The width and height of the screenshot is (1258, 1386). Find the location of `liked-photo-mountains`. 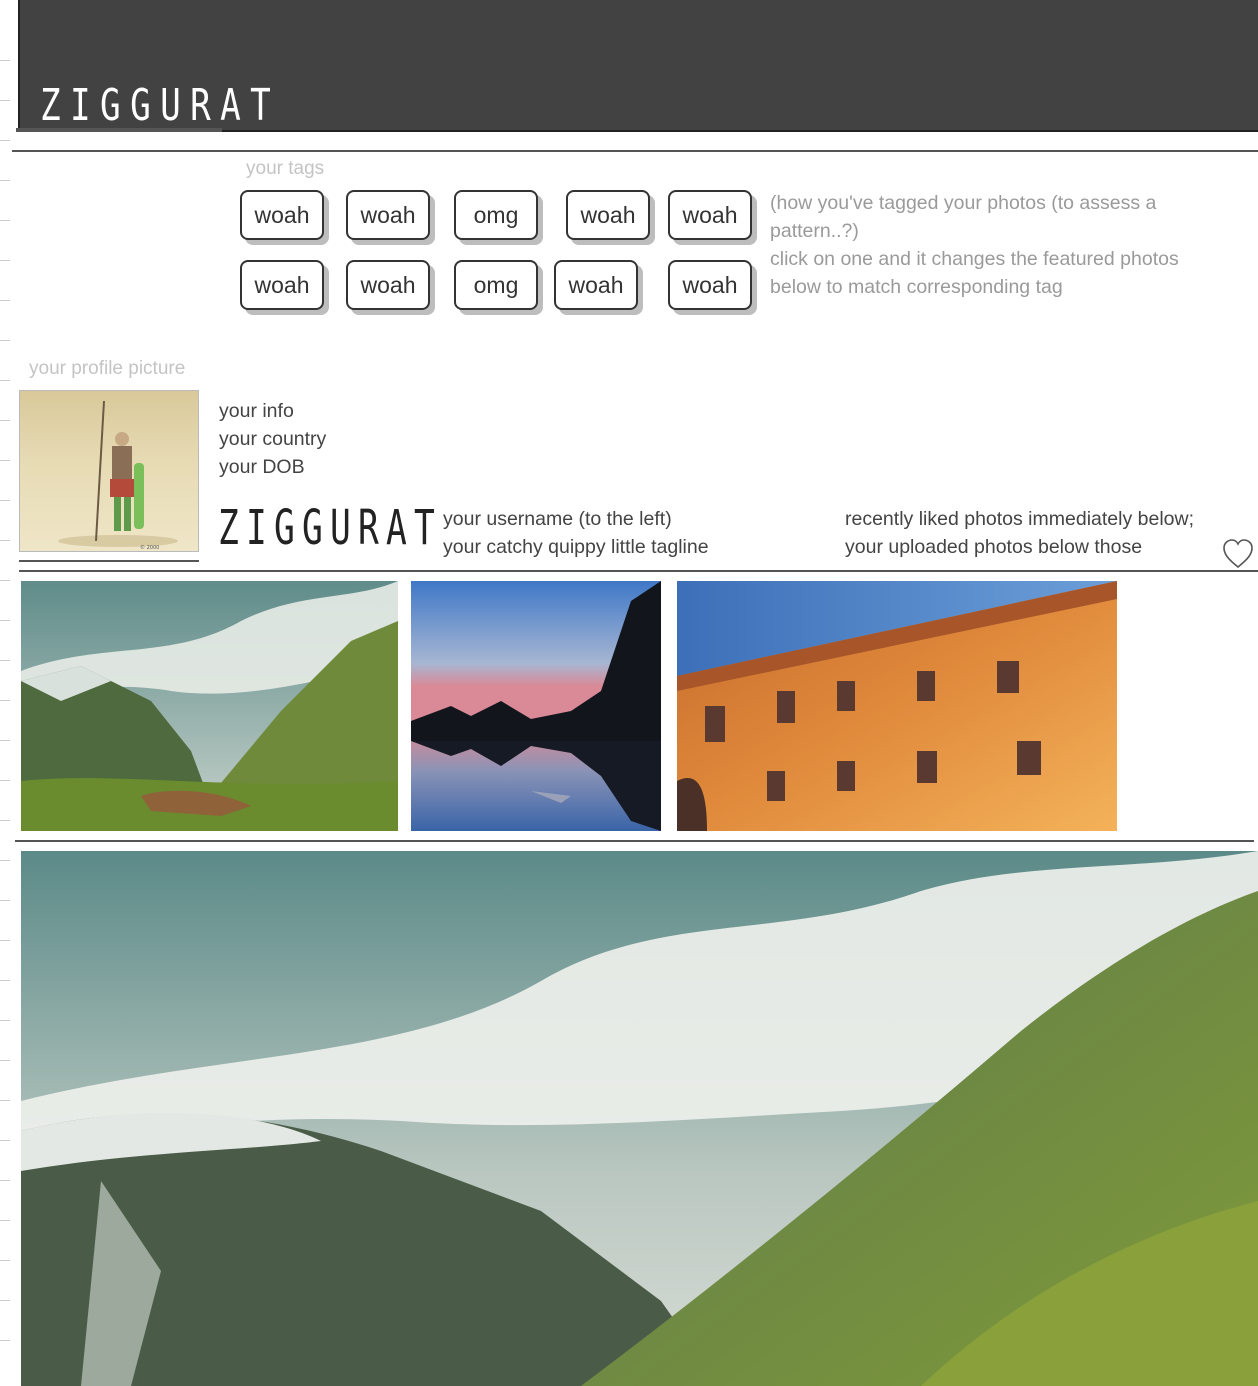

liked-photo-mountains is located at coordinates (209, 706).